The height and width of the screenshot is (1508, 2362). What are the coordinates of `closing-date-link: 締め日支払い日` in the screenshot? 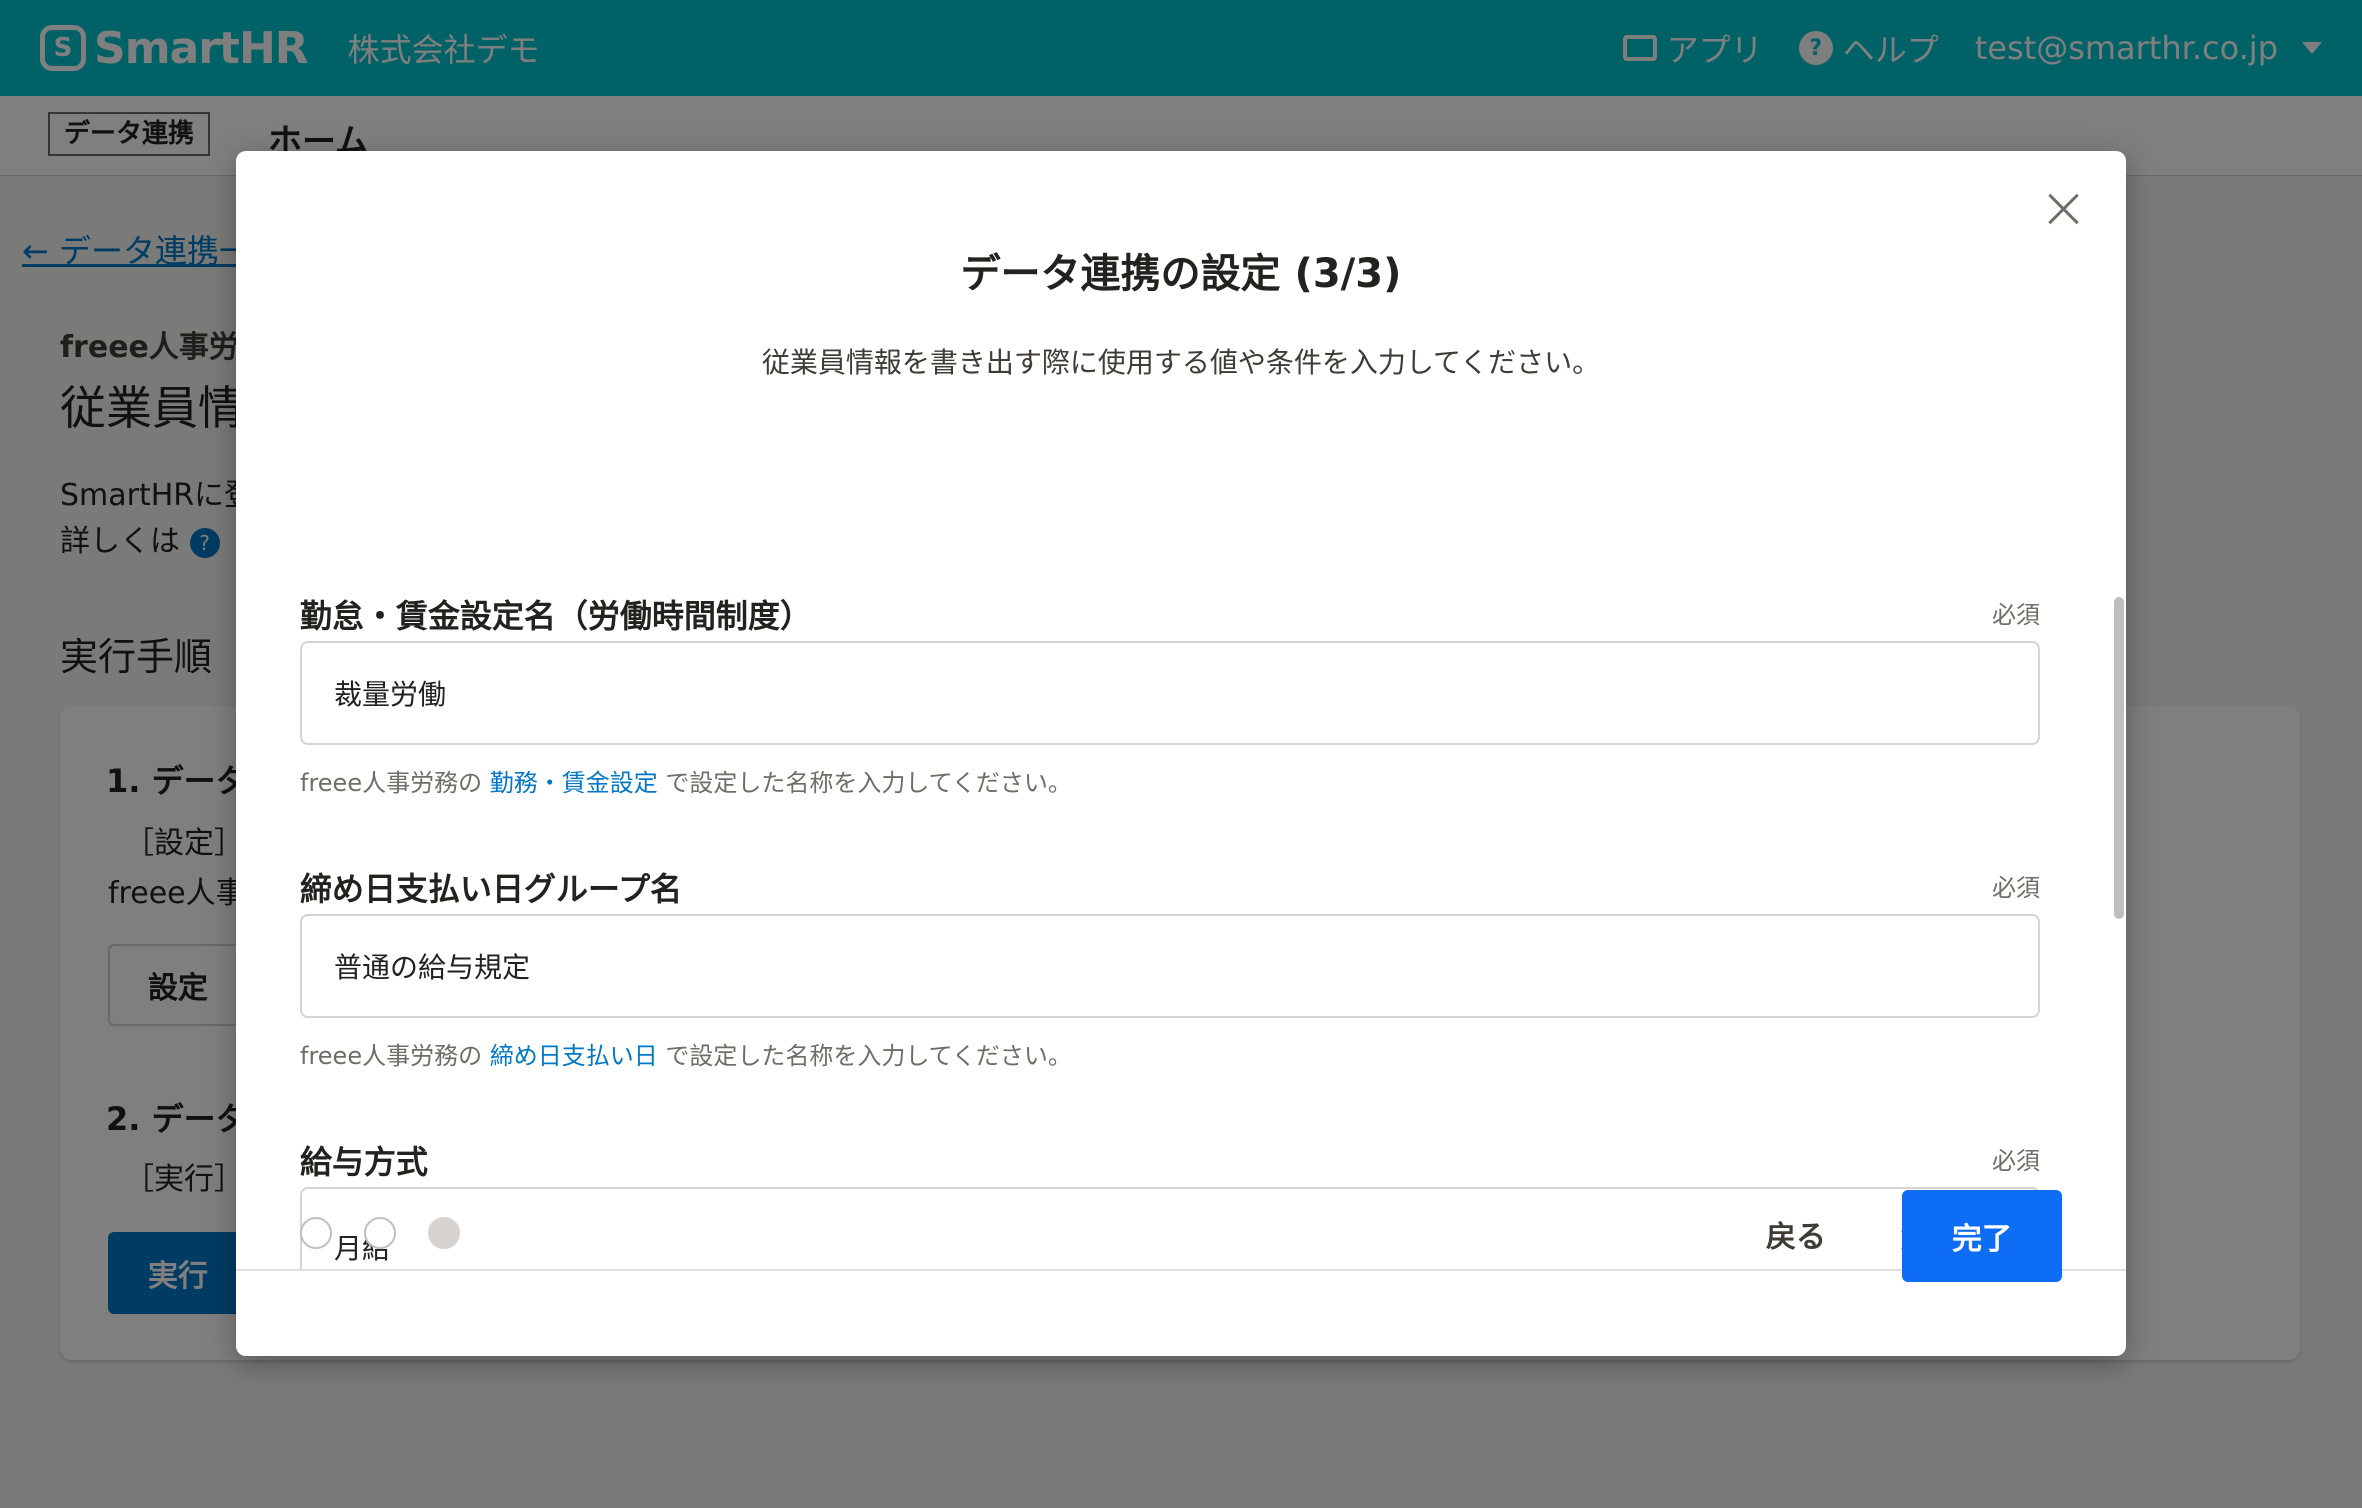 It's located at (574, 1056).